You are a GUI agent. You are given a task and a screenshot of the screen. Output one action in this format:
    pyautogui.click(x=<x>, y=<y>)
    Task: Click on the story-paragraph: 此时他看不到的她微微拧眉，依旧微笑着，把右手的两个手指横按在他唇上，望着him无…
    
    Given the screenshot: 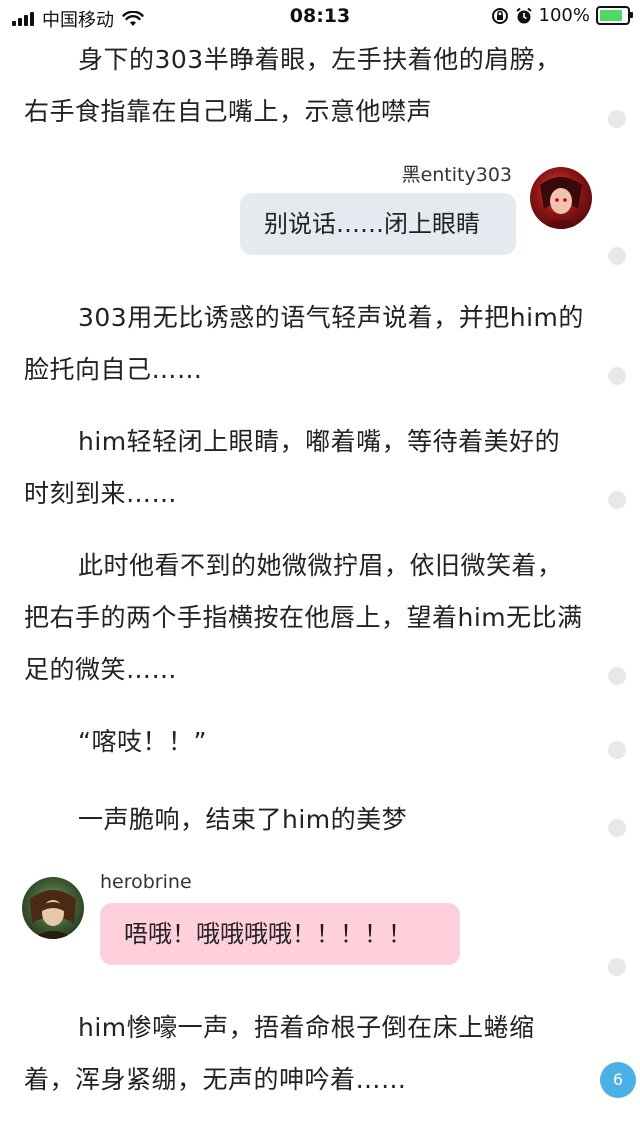 What is the action you would take?
    pyautogui.click(x=303, y=617)
    